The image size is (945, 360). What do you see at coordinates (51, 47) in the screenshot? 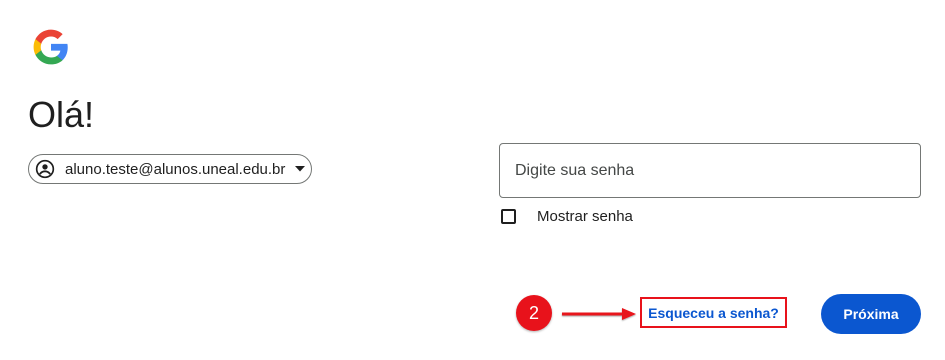
I see `google-logo-icon` at bounding box center [51, 47].